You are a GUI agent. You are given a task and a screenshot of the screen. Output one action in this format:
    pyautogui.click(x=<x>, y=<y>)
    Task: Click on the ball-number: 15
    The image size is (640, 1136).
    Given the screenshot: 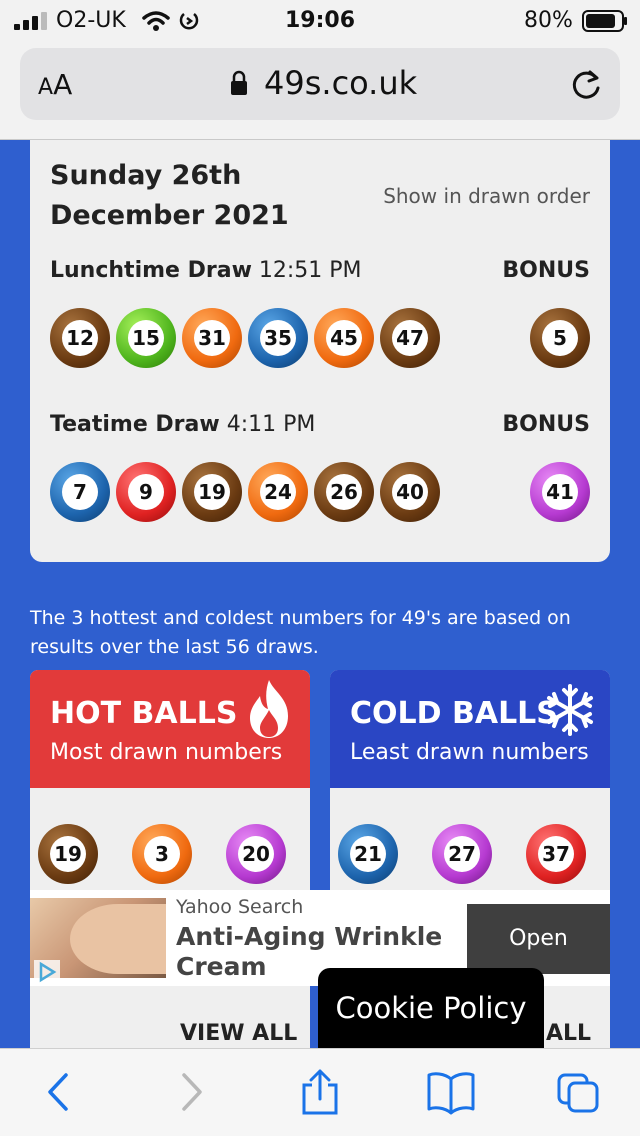 What is the action you would take?
    pyautogui.click(x=146, y=338)
    